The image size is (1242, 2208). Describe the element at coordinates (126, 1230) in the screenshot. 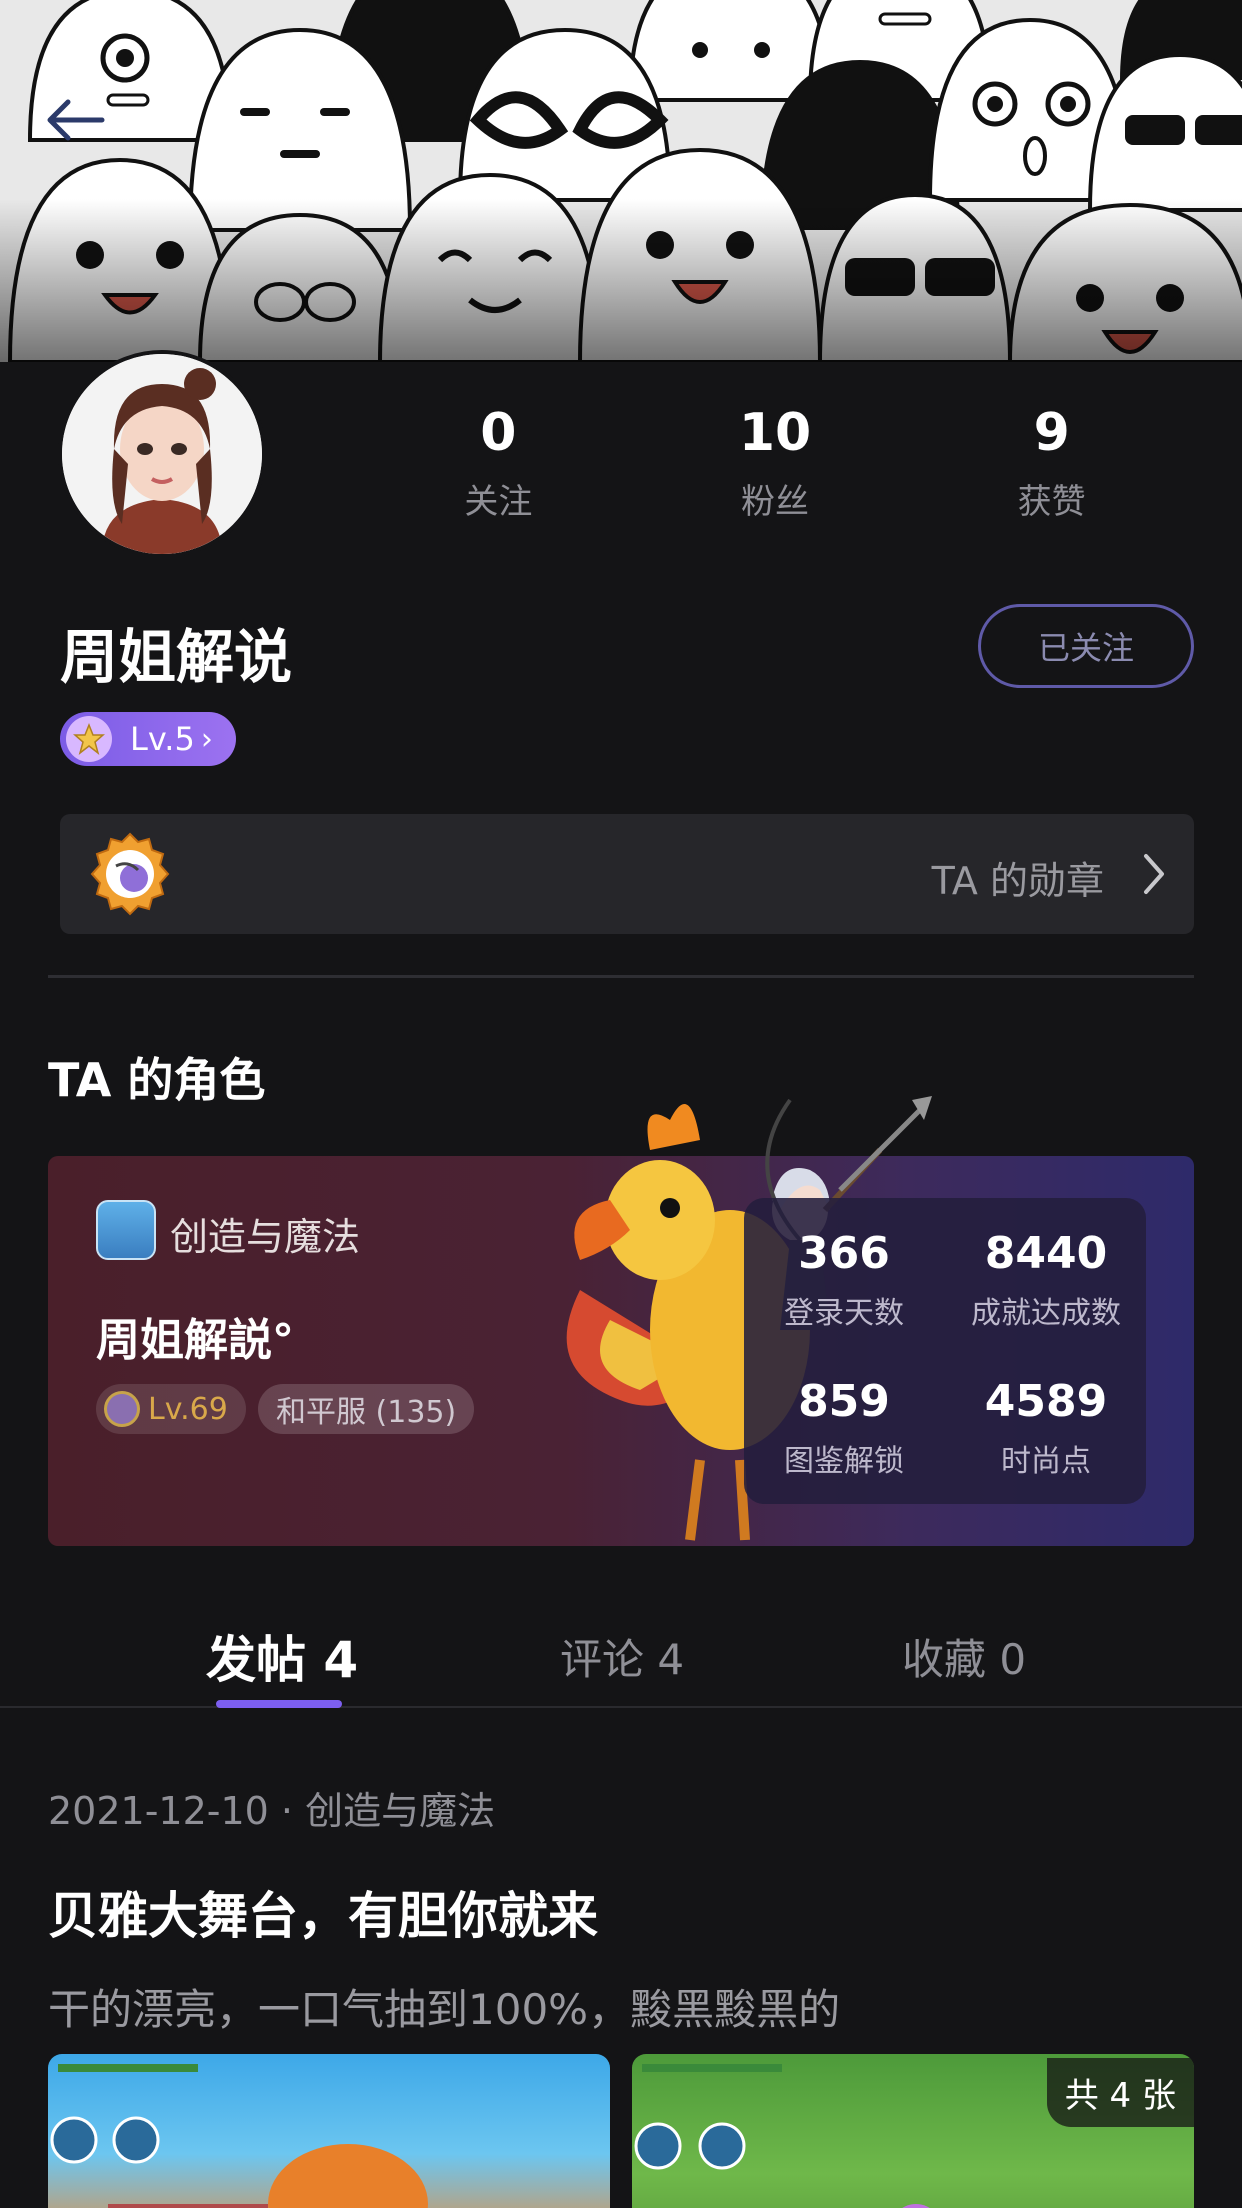

I see `game-app-icon` at that location.